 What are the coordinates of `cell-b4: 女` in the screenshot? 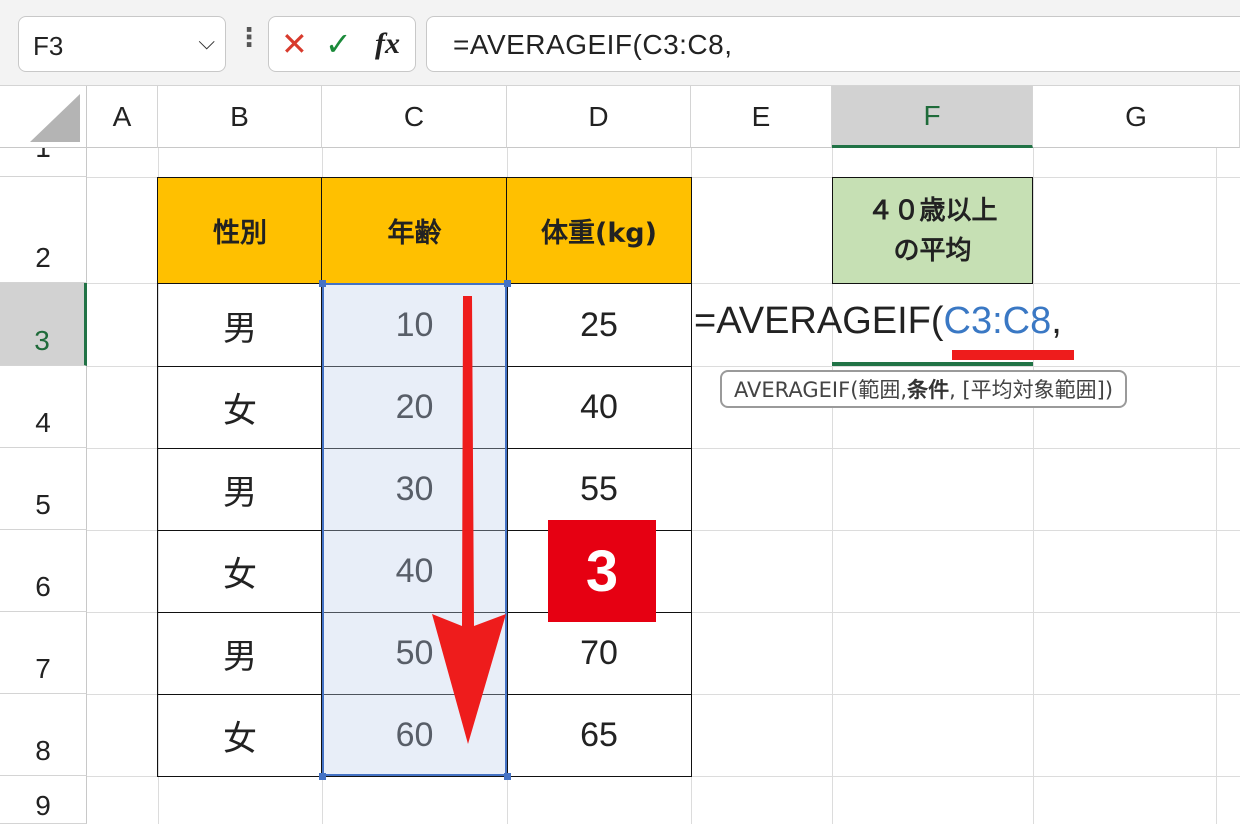 It's located at (240, 407).